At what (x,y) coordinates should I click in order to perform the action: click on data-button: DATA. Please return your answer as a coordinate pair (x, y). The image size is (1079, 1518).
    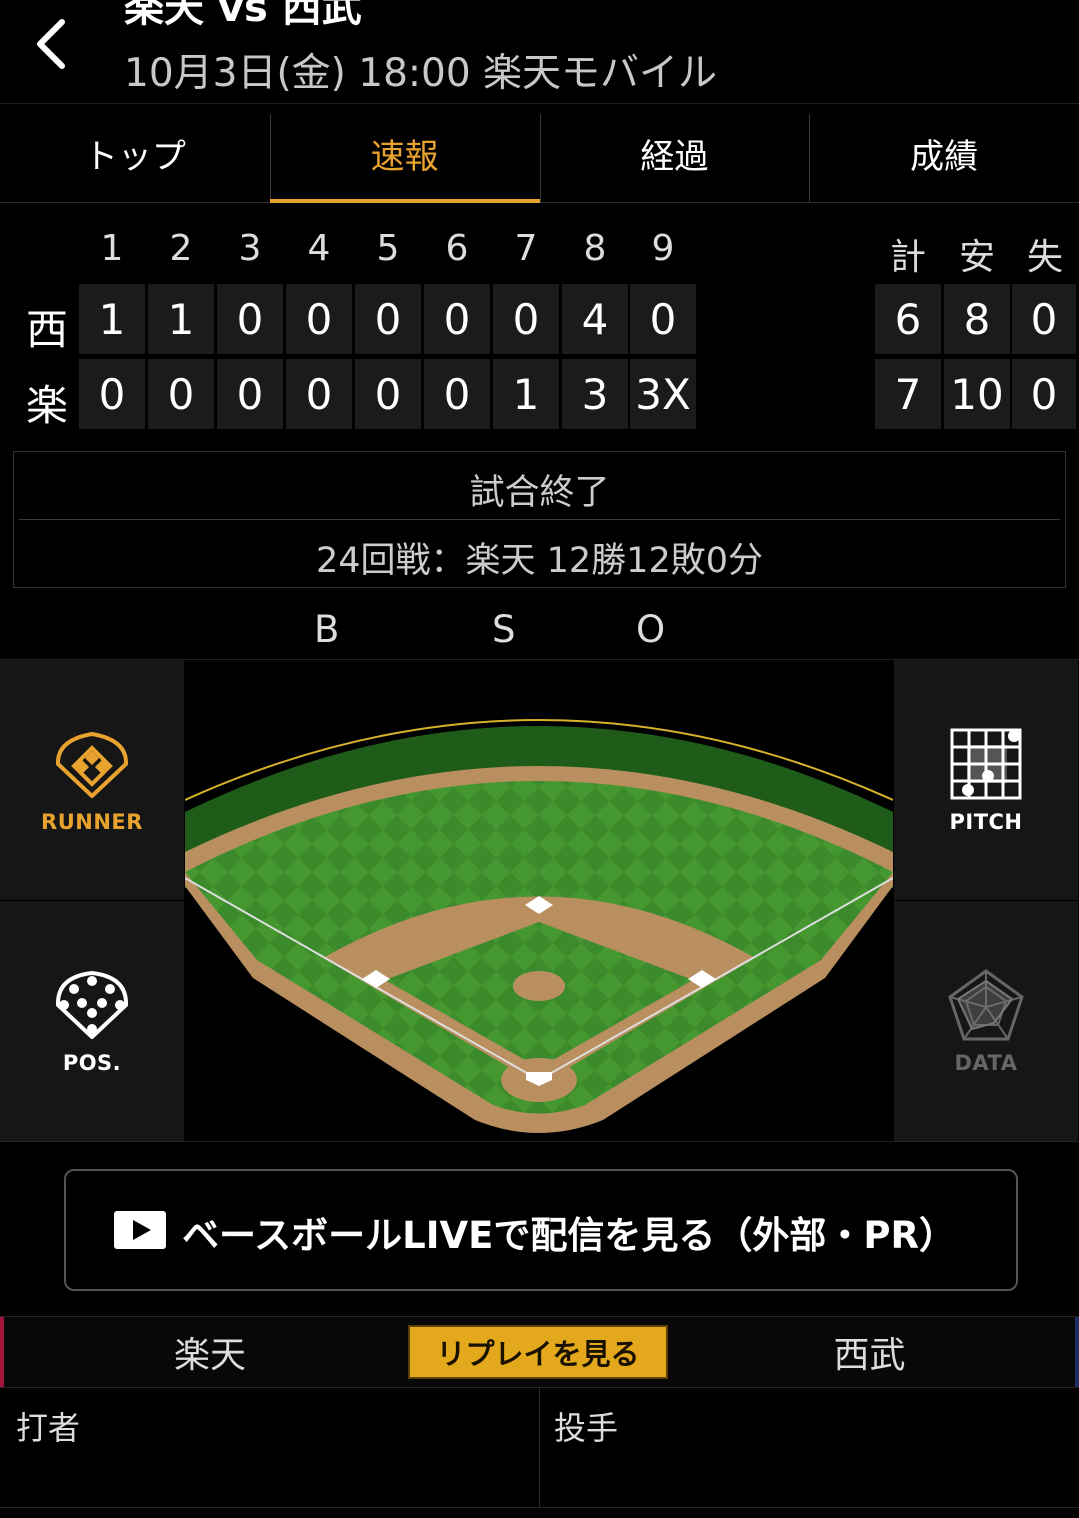
    Looking at the image, I should click on (986, 1021).